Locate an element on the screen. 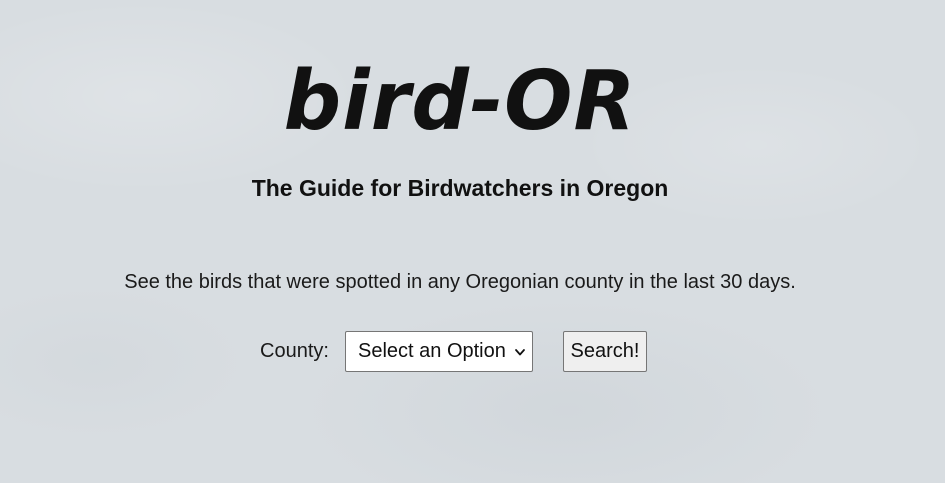 The height and width of the screenshot is (483, 945). county-select-value: Select an Option is located at coordinates (432, 351).